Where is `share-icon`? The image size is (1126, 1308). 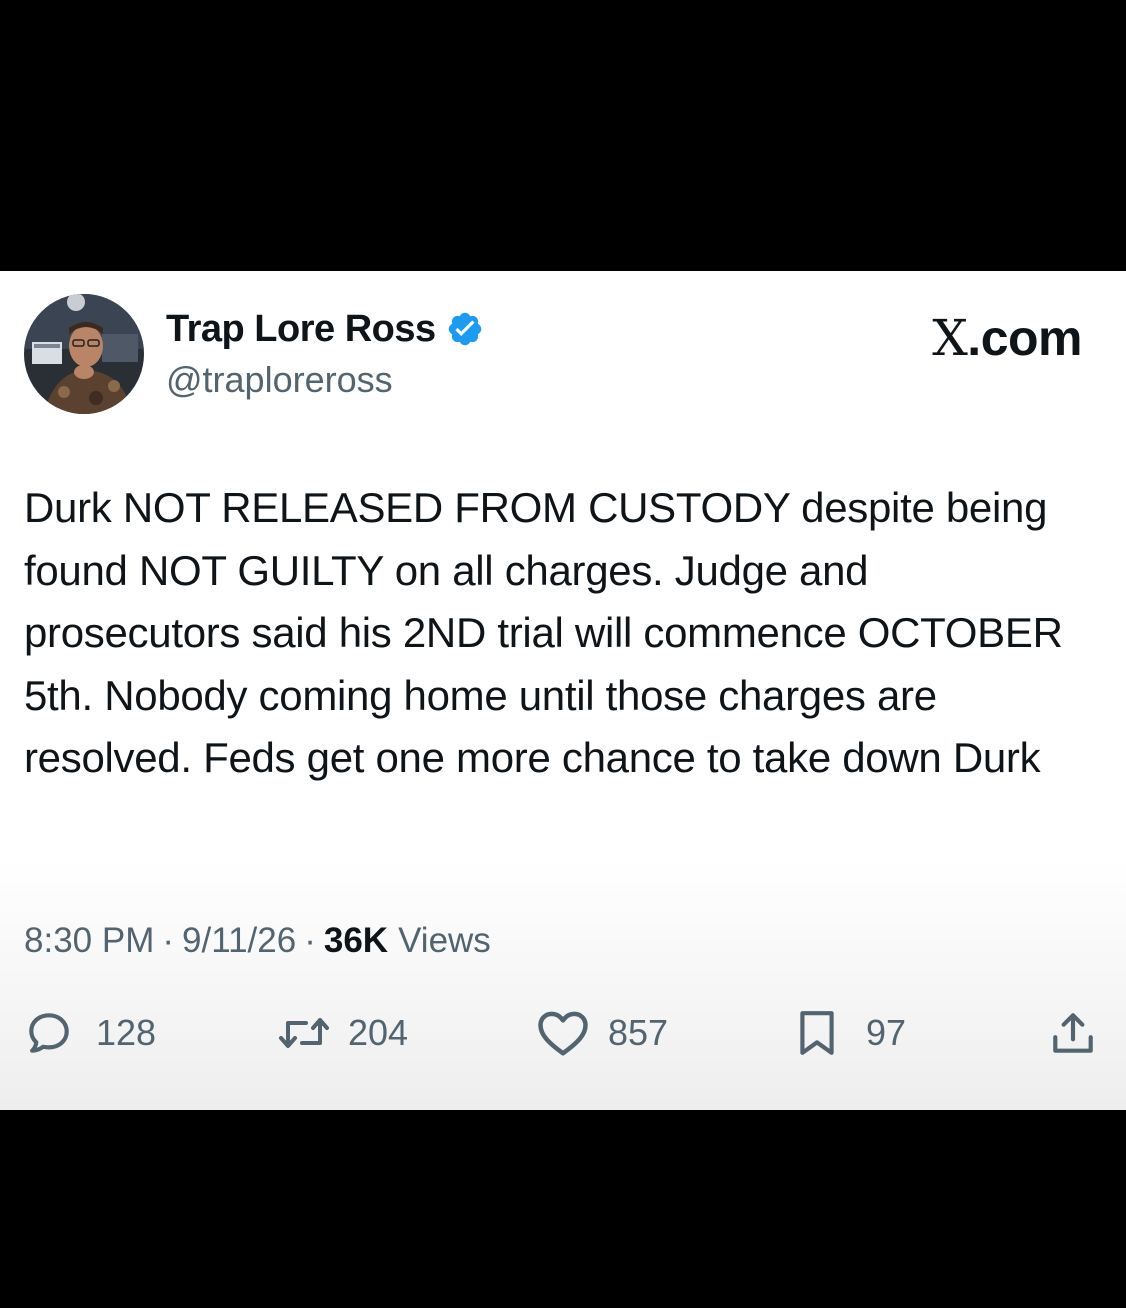 share-icon is located at coordinates (1073, 1033).